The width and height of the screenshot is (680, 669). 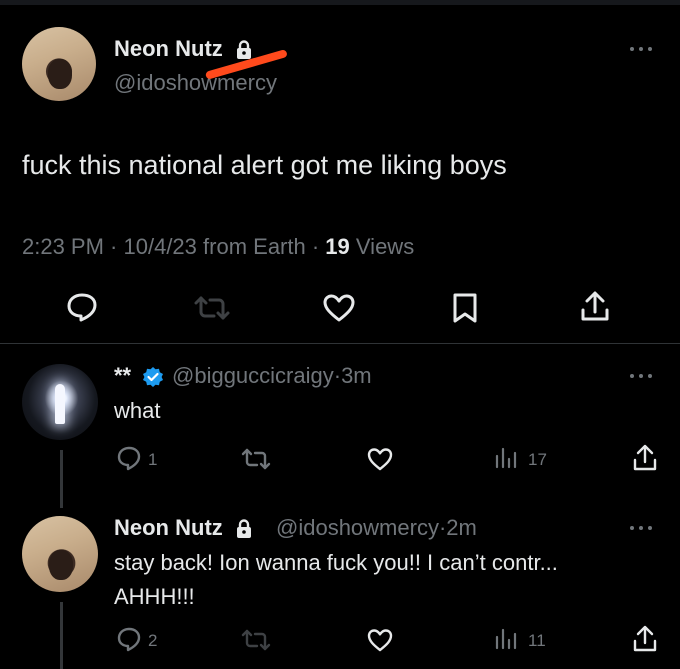 What do you see at coordinates (337, 246) in the screenshot?
I see `views-count: 19` at bounding box center [337, 246].